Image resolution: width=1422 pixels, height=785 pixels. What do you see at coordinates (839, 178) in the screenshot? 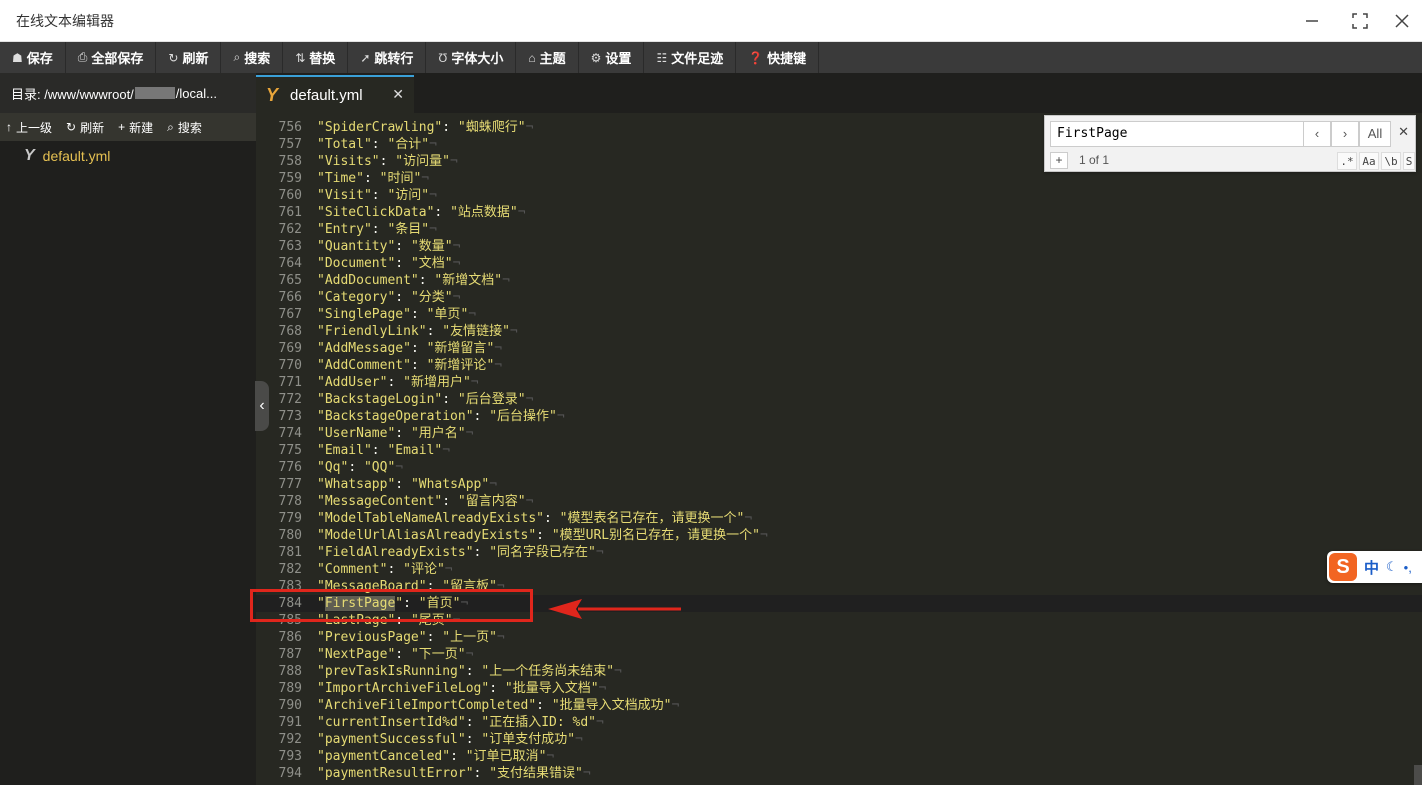
I see `code-line: 759 "Time": "时间"¬` at bounding box center [839, 178].